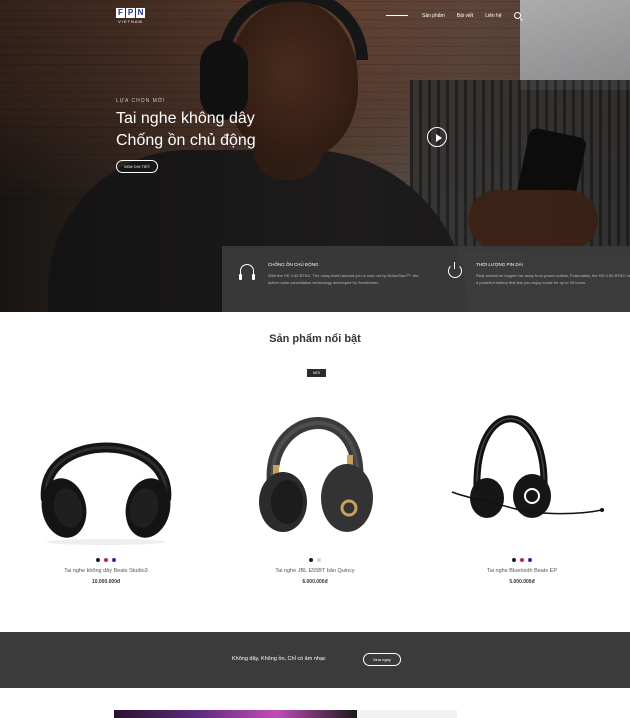 The height and width of the screenshot is (718, 630). What do you see at coordinates (130, 16) in the screenshot?
I see `brand-logo: F P N VIETNAM` at bounding box center [130, 16].